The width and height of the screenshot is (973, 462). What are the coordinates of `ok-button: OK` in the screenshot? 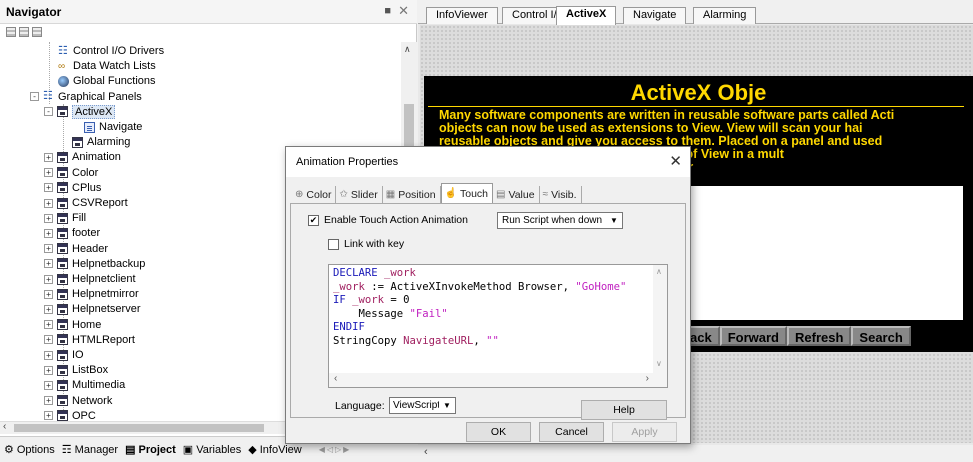 It's located at (498, 432).